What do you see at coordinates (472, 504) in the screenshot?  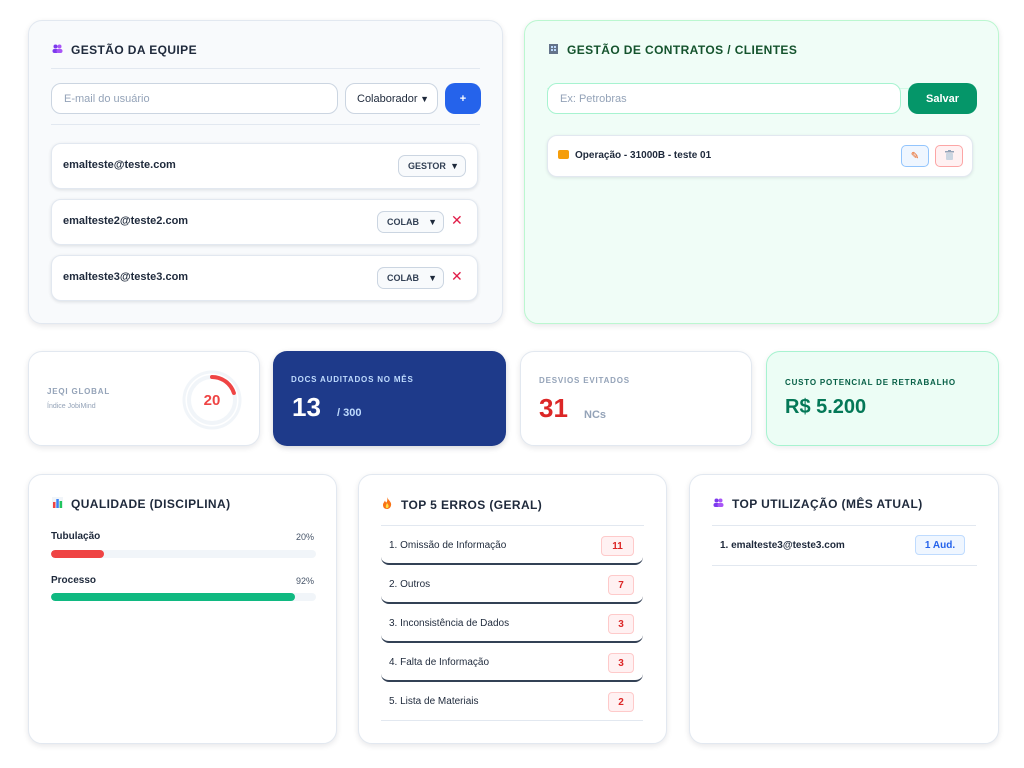 I see `errors-title-text: TOP 5 ERROS (GERAL)` at bounding box center [472, 504].